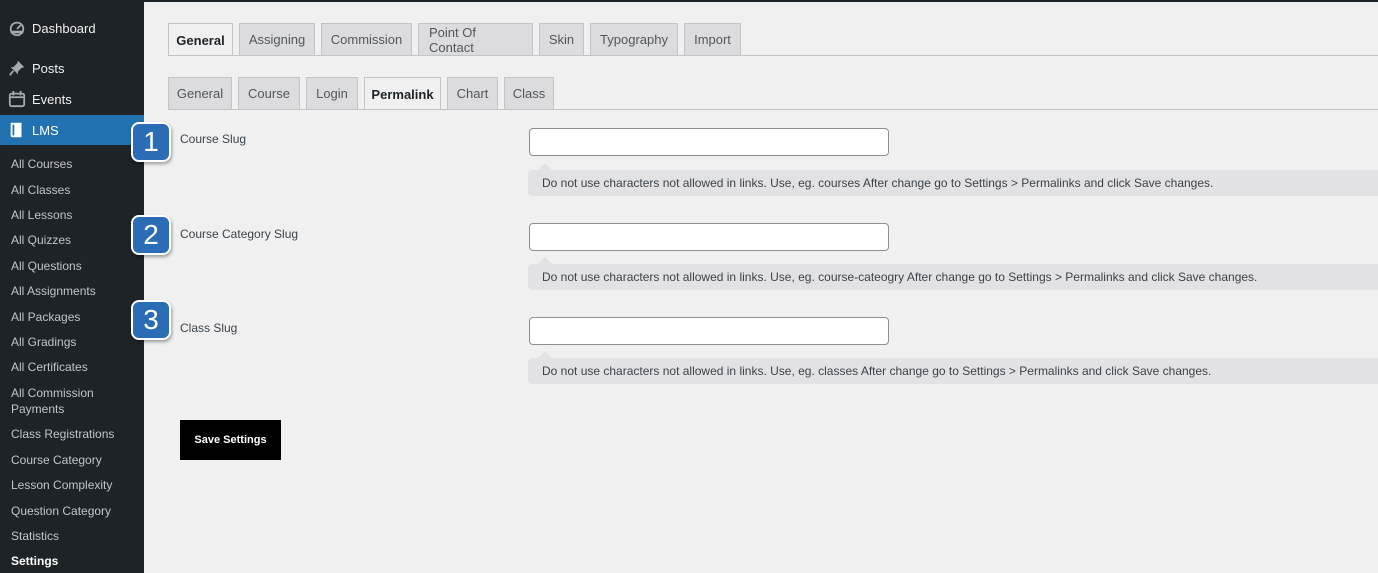 This screenshot has height=573, width=1378. What do you see at coordinates (75, 240) in the screenshot?
I see `submenu-all-quizzes: All Quizzes` at bounding box center [75, 240].